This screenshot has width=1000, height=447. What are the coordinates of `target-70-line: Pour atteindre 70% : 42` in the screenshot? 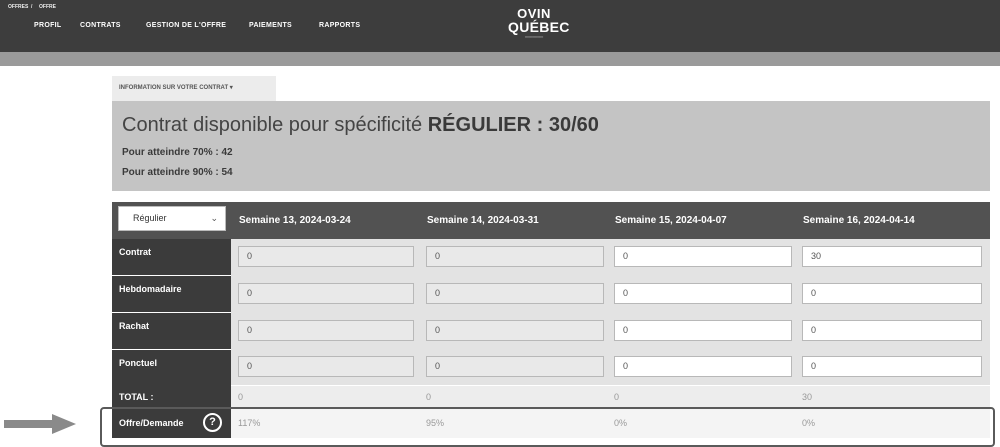 It's located at (177, 152).